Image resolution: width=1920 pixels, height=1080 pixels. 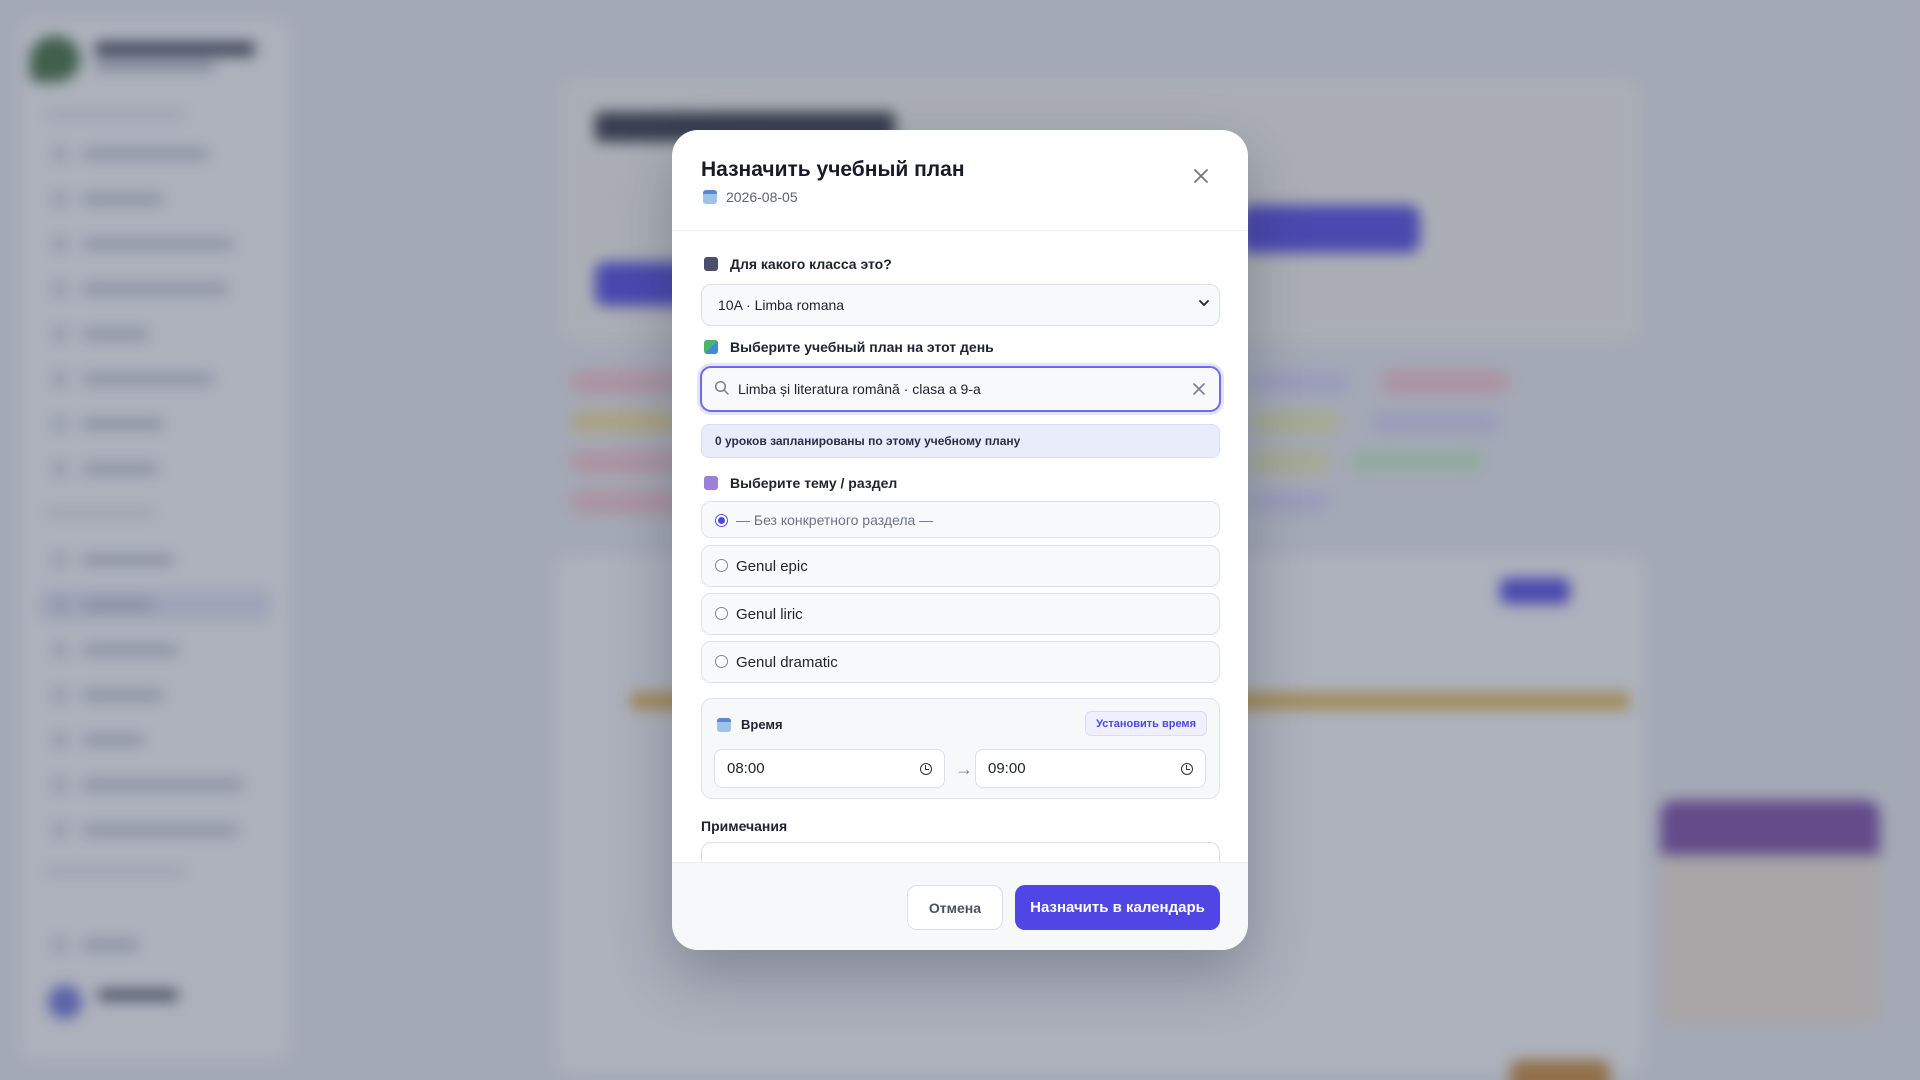 I want to click on class-label: Для какого класса это?, so click(x=811, y=264).